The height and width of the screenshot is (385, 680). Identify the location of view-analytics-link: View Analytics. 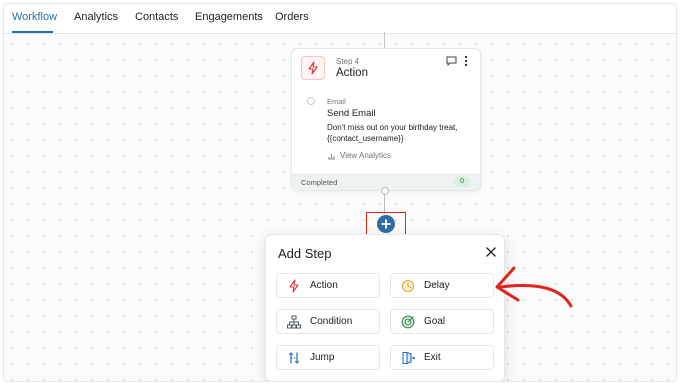
(359, 155).